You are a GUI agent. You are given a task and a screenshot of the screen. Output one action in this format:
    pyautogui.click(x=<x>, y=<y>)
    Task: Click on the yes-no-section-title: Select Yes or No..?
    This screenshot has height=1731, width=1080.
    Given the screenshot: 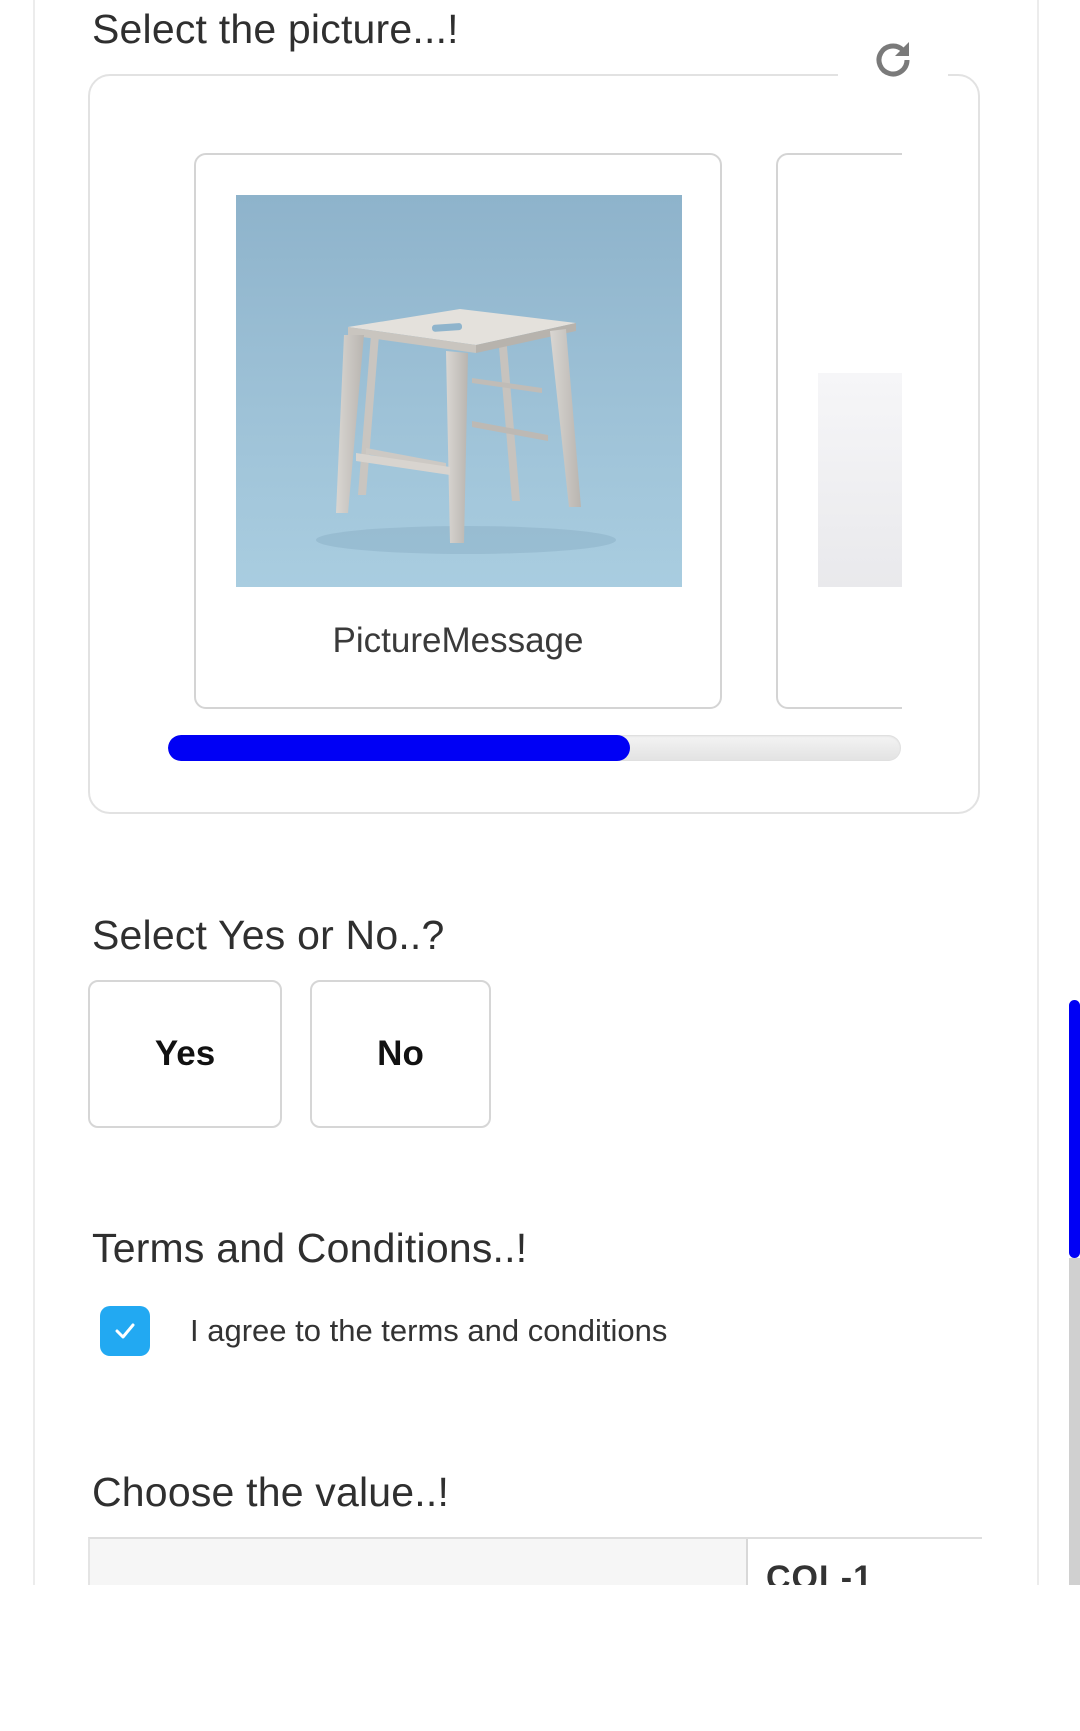 What is the action you would take?
    pyautogui.click(x=268, y=935)
    